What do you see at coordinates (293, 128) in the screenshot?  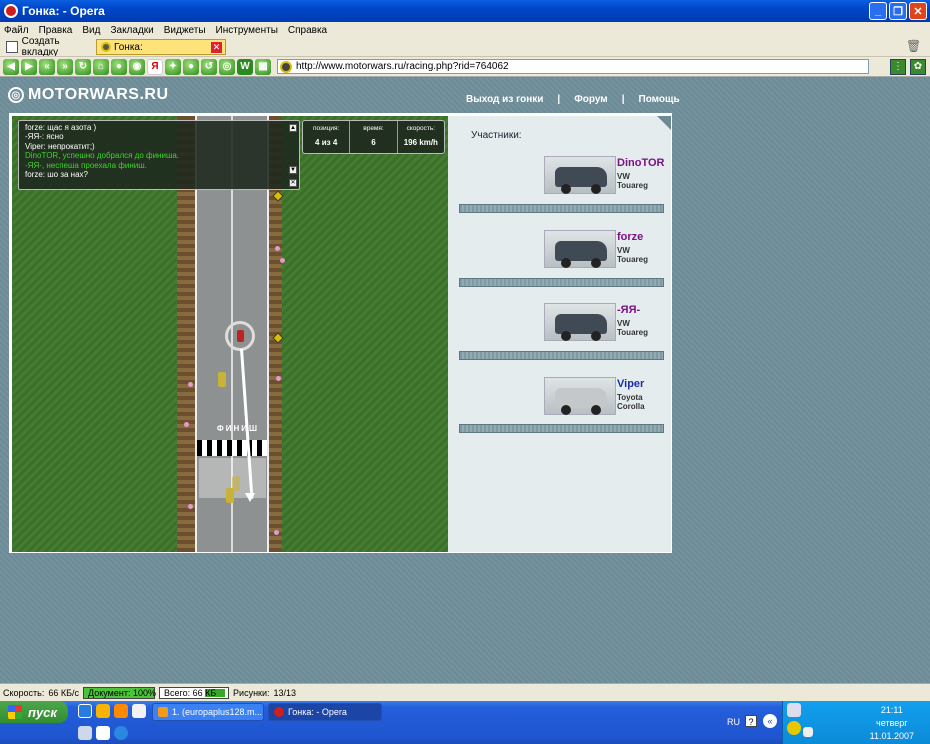 I see `chat-scroll-up-icon: ▲` at bounding box center [293, 128].